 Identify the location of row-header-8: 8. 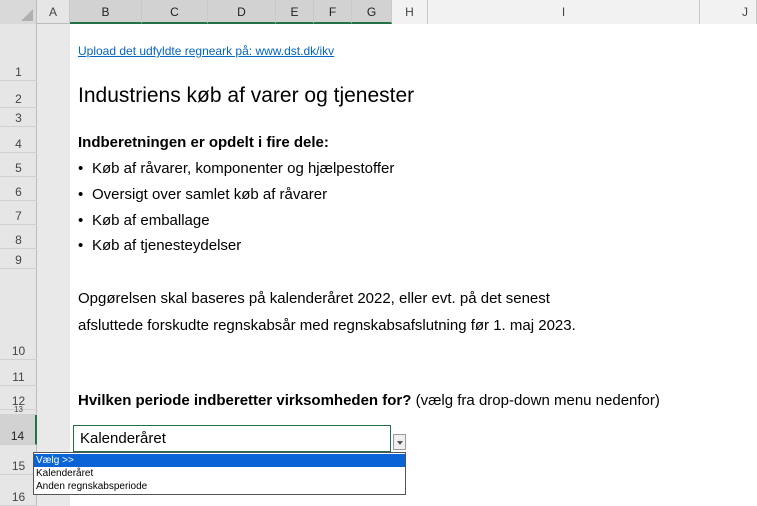
(18, 237).